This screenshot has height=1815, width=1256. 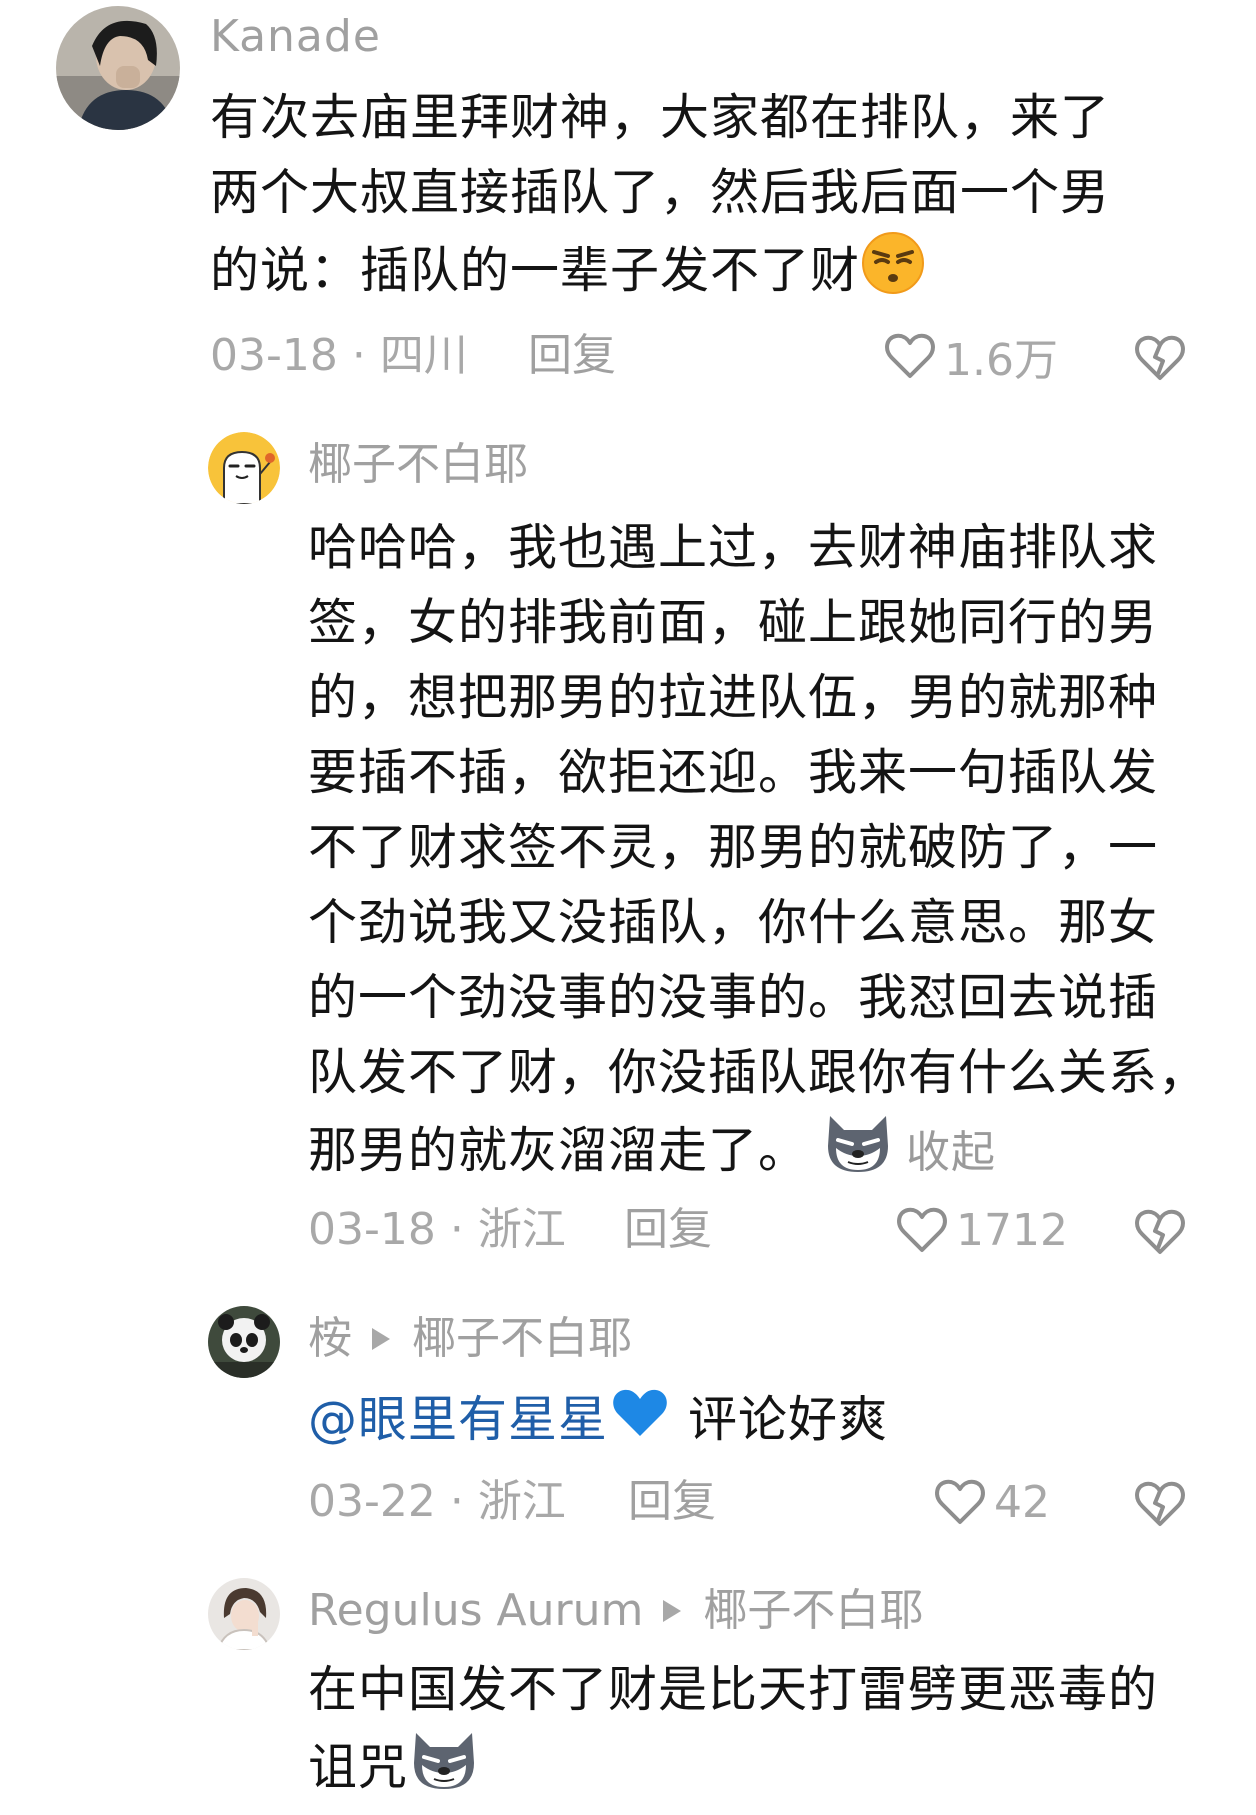 I want to click on comment-meta: 03-18 · 浙江 回复, so click(x=558, y=1230).